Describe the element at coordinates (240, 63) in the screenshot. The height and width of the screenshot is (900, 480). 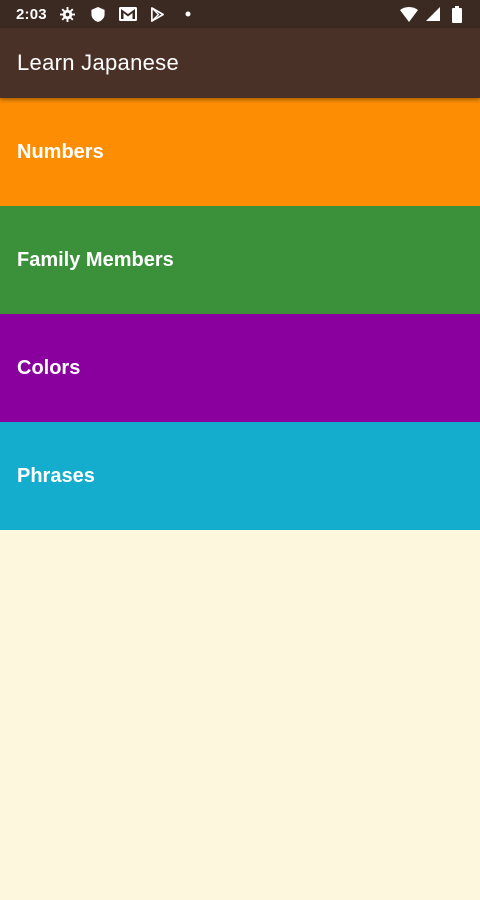
I see `app-bar: Learn Japanese` at that location.